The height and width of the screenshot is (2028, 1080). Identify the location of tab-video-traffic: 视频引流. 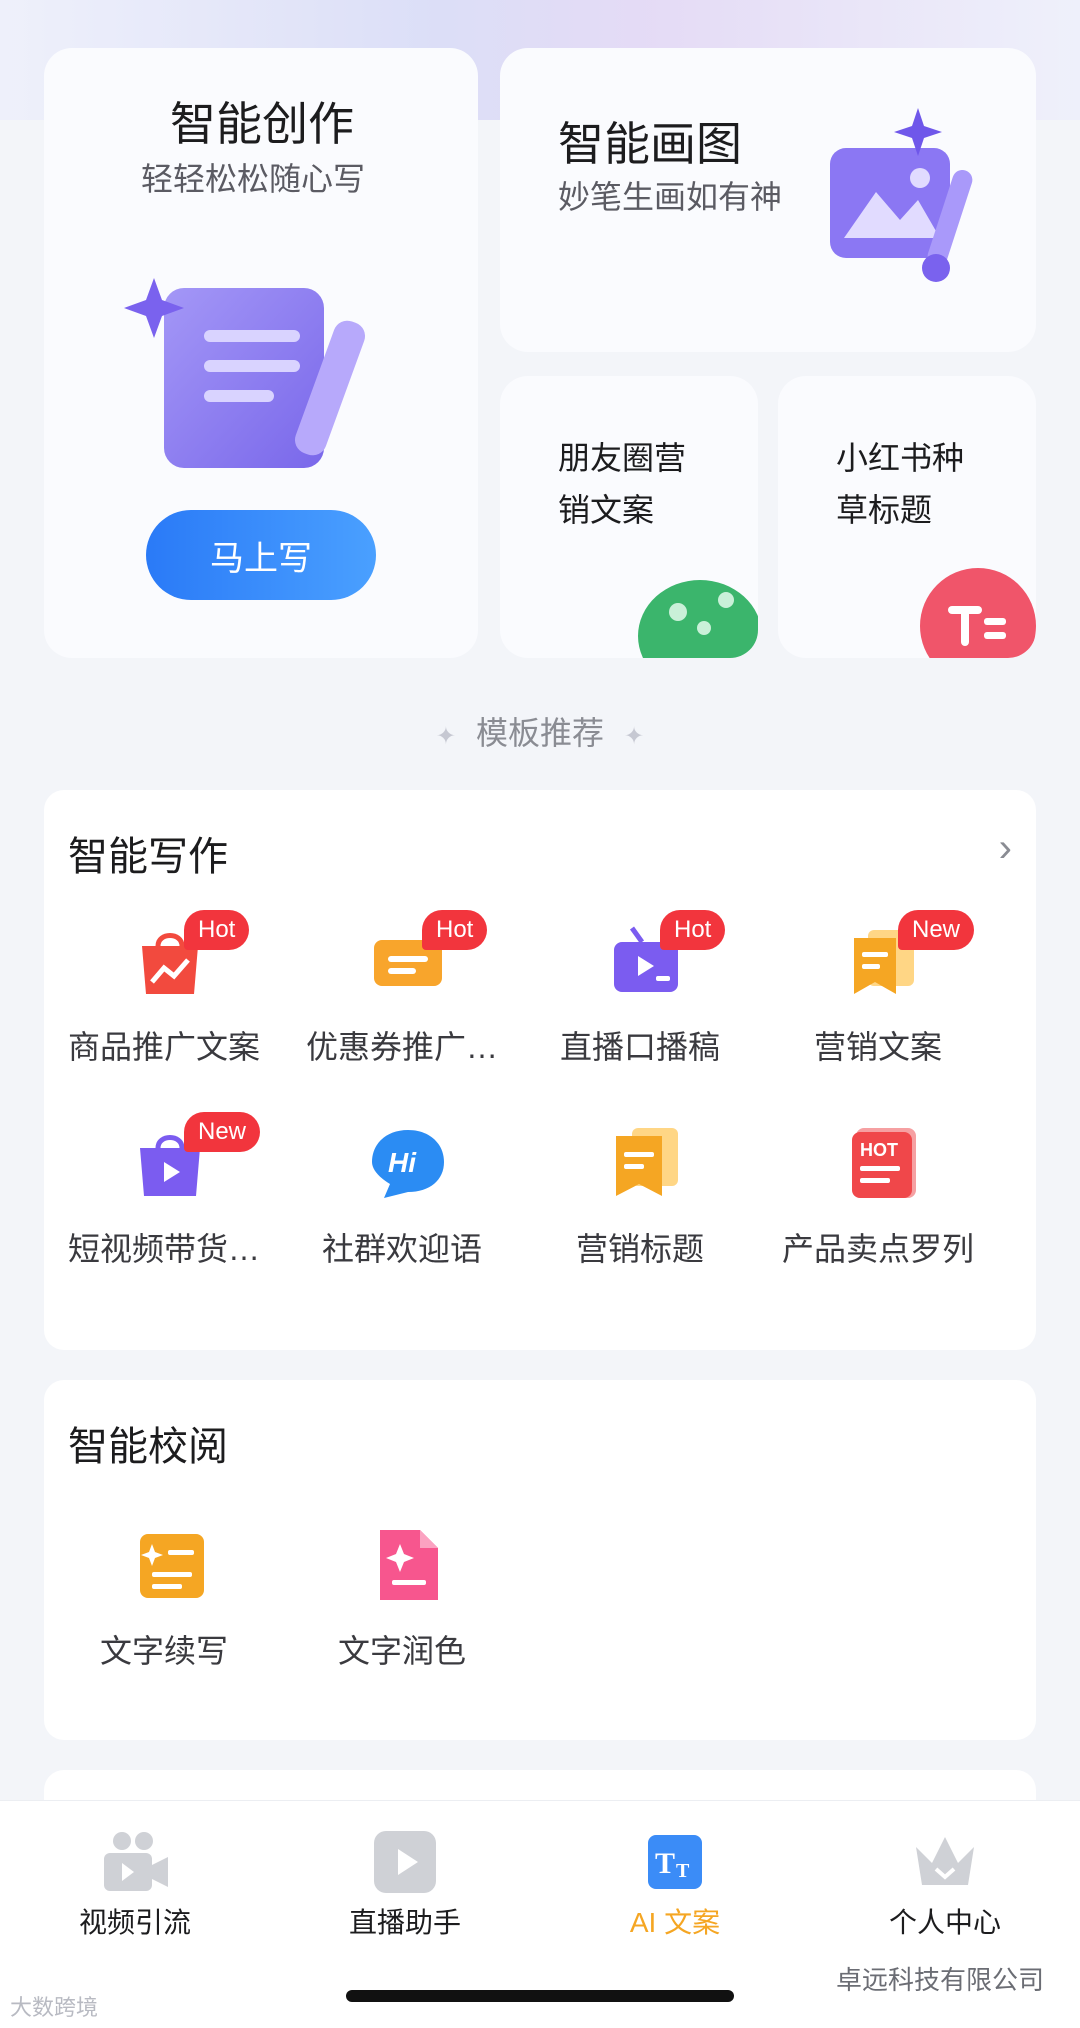
(135, 1877).